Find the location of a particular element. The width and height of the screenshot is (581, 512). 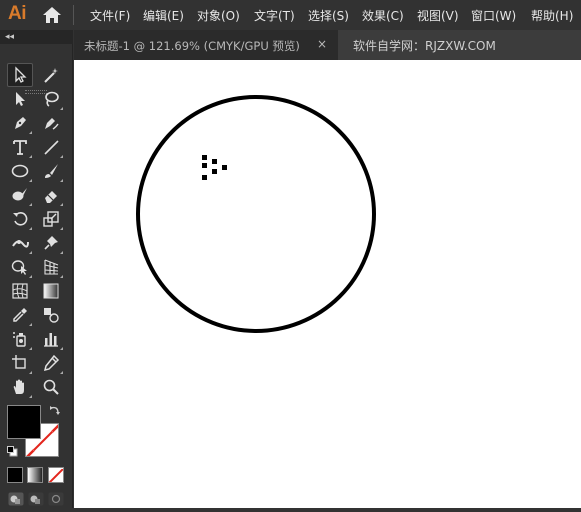

hand-tool is located at coordinates (20, 387).